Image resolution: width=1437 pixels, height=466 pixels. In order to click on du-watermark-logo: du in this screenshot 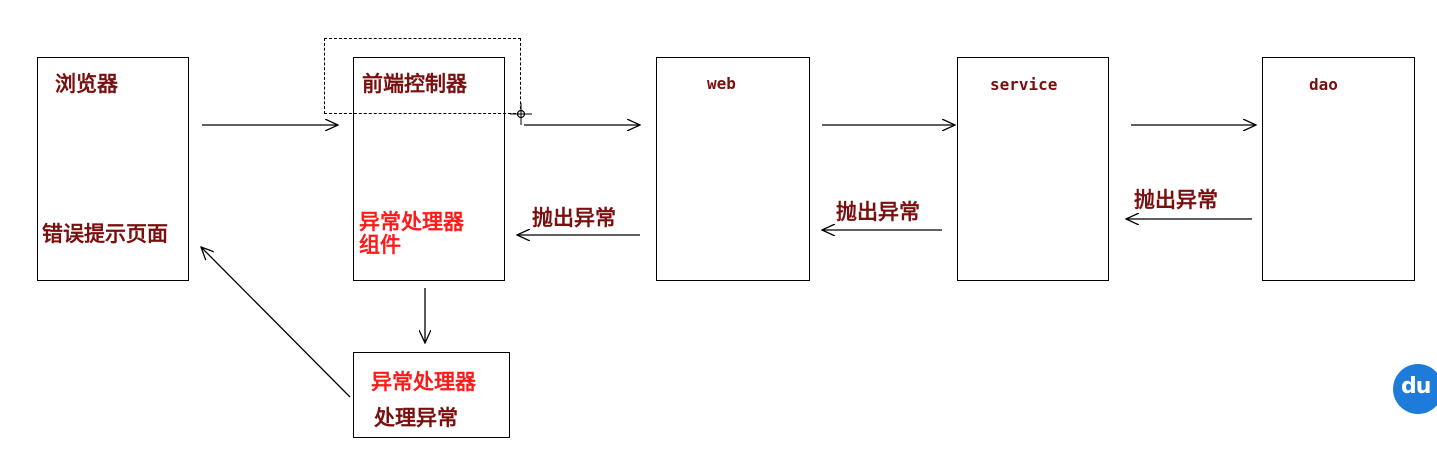, I will do `click(1415, 389)`.